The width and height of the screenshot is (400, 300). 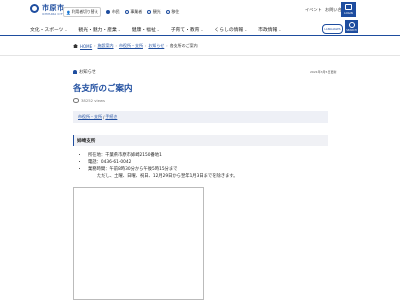 I want to click on category-label: お知らせ, so click(x=84, y=72).